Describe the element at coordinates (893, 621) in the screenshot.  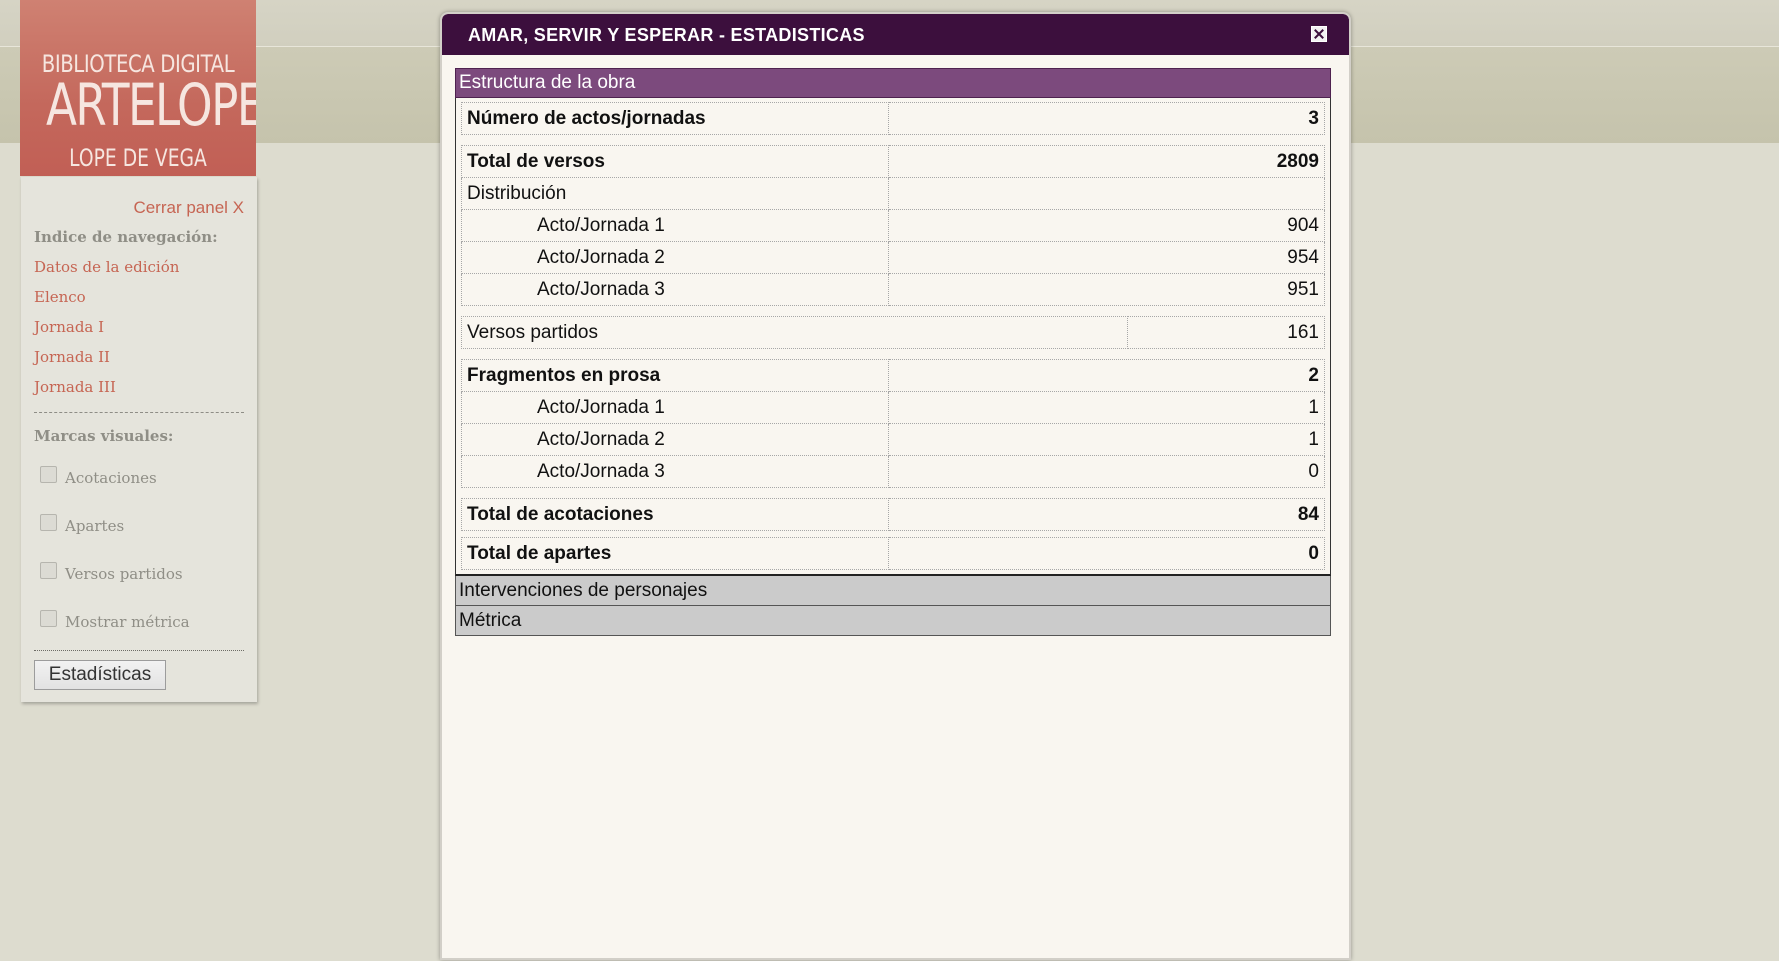
I see `section-metric-header: Métrica` at that location.